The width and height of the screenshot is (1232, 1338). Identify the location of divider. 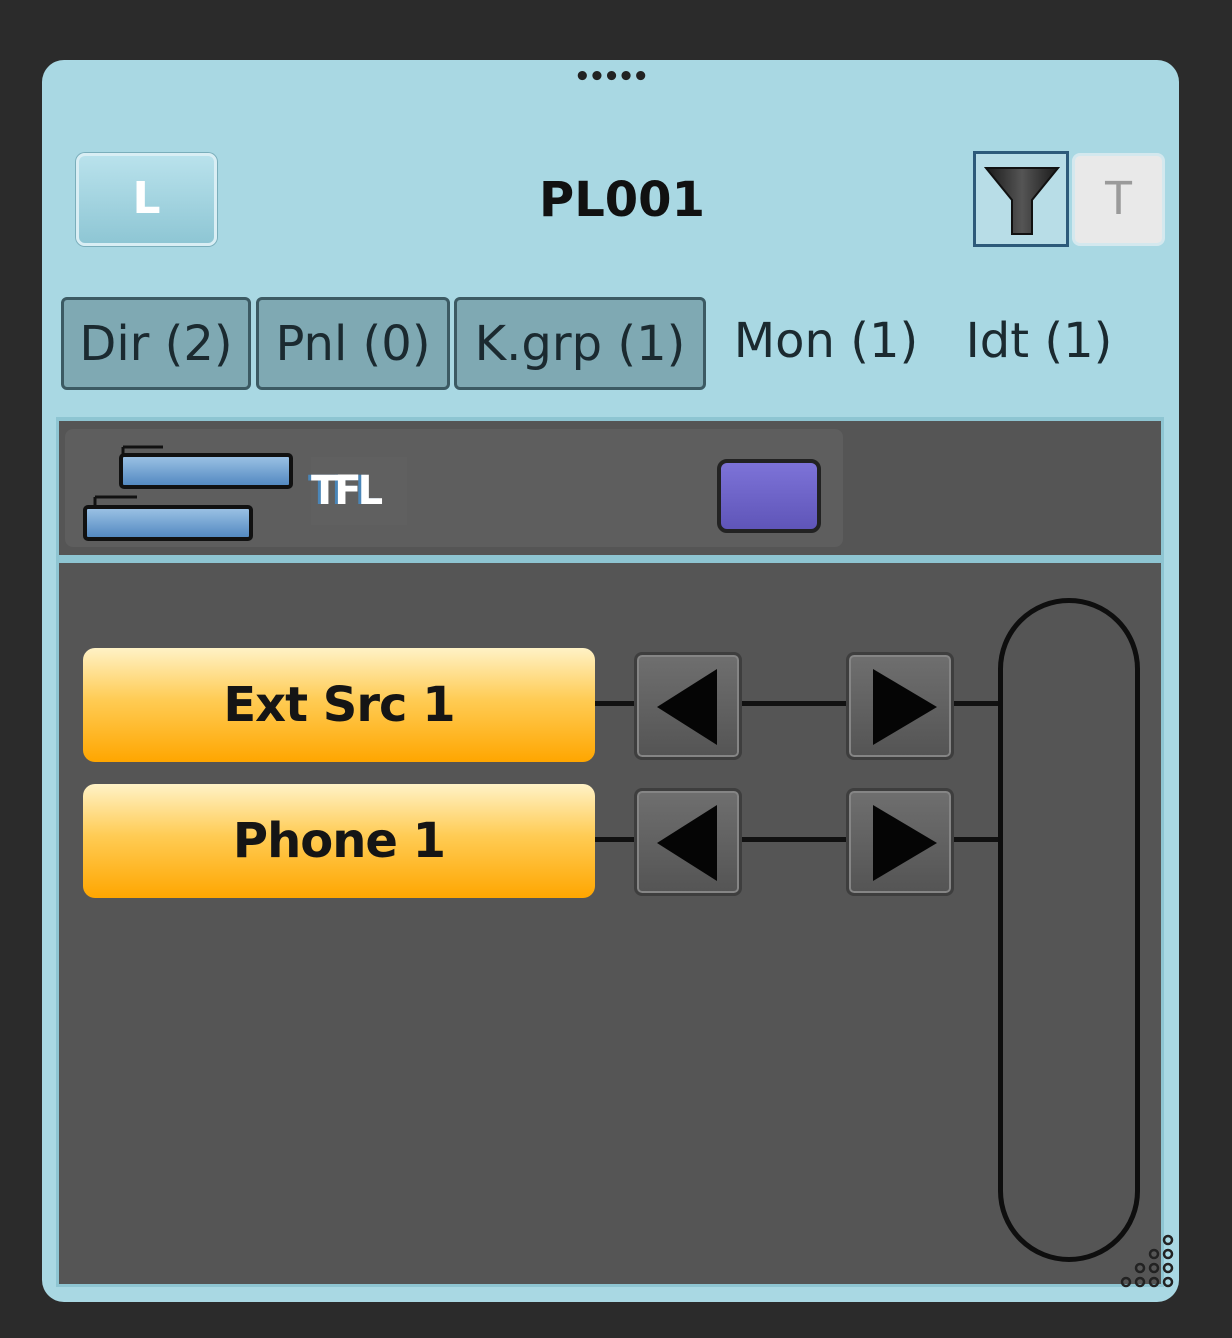
(610, 559).